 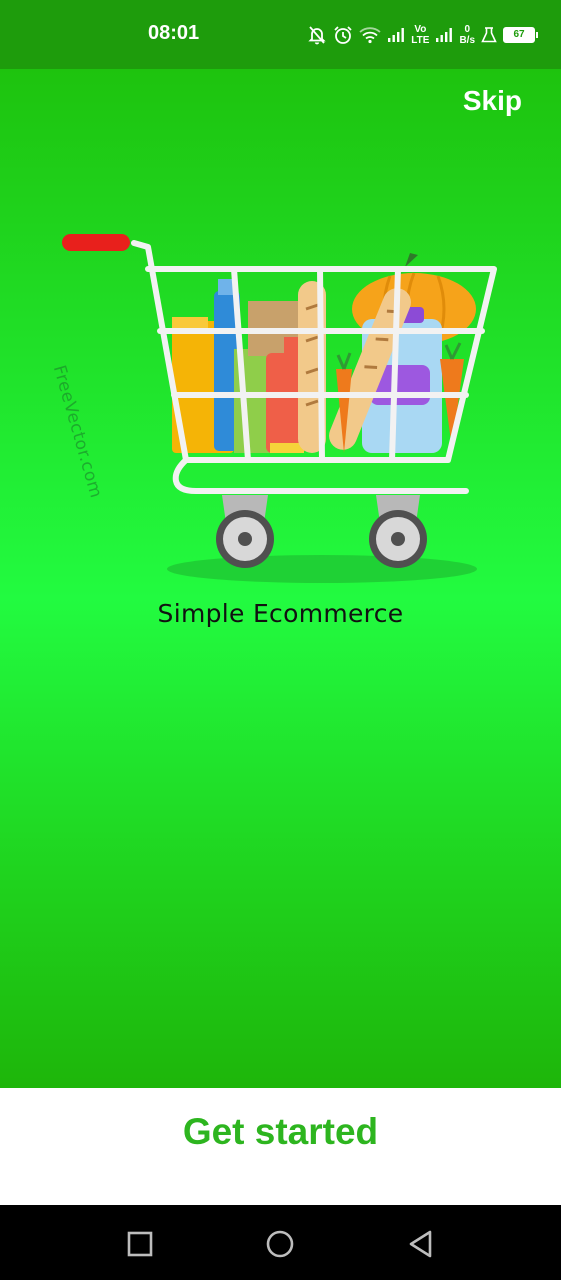 I want to click on home-icon, so click(x=280, y=1244).